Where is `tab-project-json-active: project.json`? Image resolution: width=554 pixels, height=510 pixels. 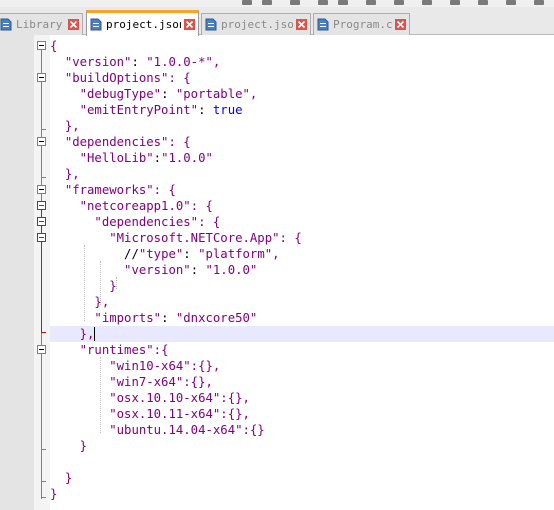
tab-project-json-active: project.json is located at coordinates (142, 23).